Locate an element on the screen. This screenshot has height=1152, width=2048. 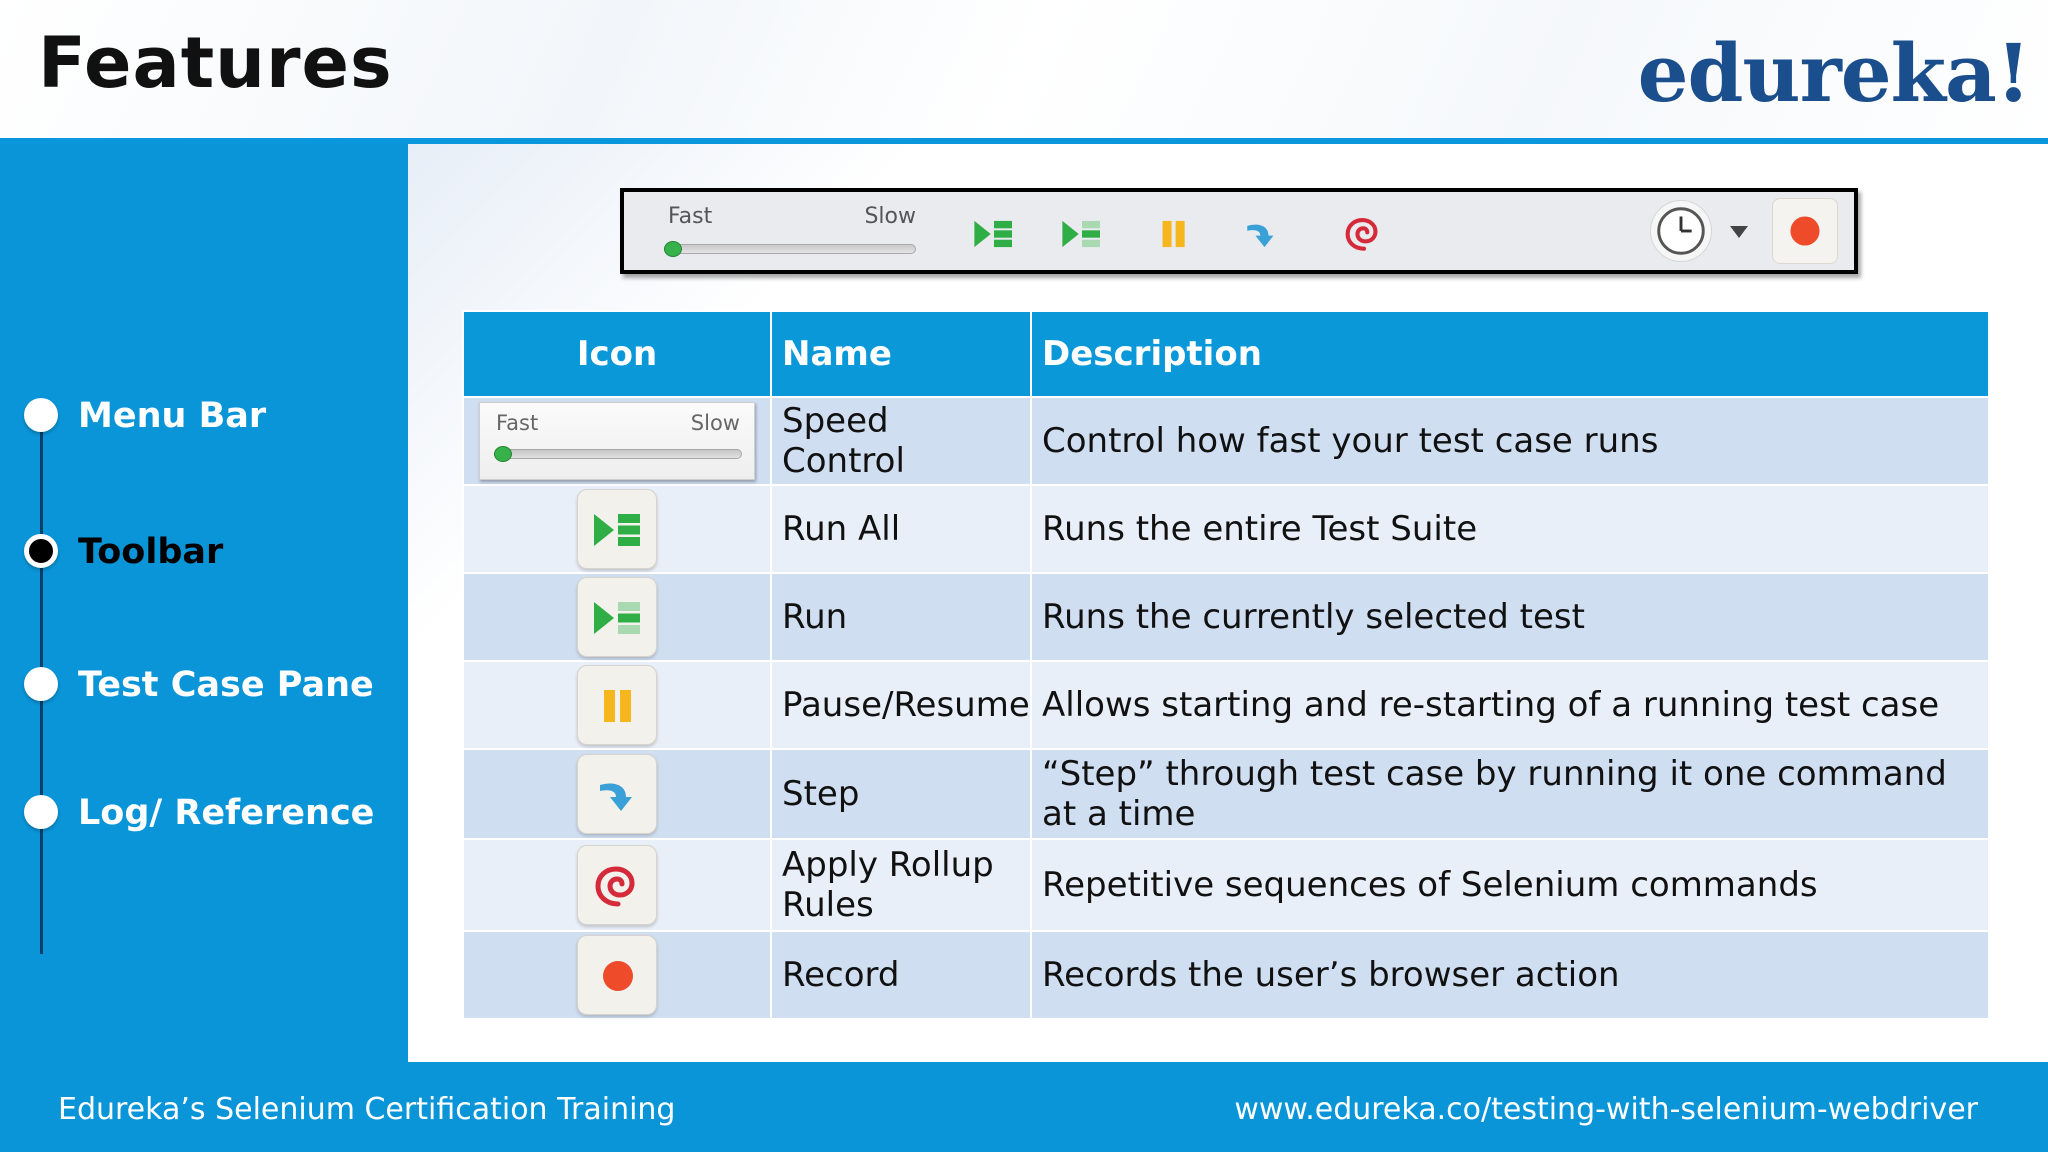
feature-name: Record is located at coordinates (901, 975).